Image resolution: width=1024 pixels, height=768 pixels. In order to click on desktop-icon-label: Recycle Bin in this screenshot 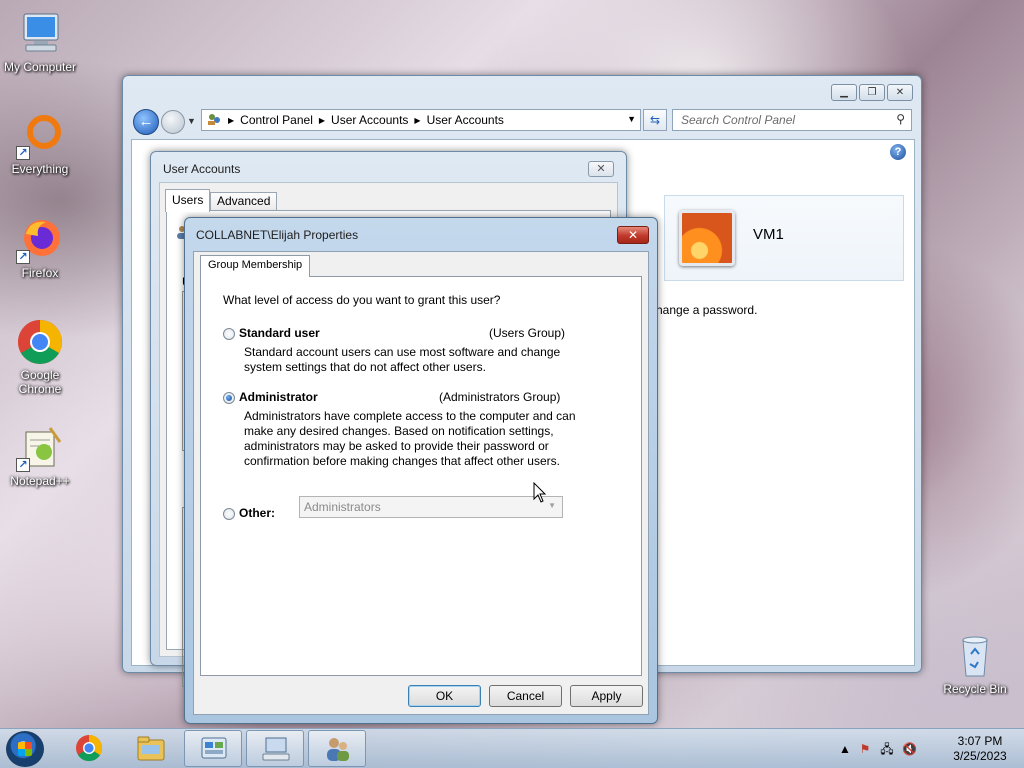, I will do `click(975, 689)`.